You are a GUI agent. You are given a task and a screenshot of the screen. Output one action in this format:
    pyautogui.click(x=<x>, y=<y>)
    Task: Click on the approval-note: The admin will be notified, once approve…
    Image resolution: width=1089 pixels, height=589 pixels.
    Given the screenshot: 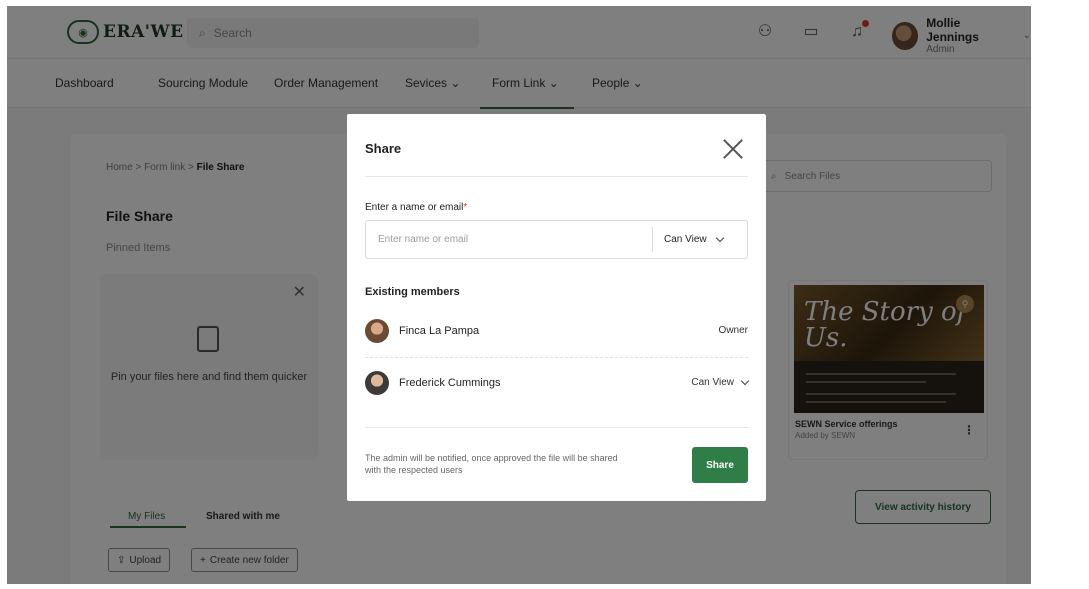 What is the action you would take?
    pyautogui.click(x=491, y=464)
    